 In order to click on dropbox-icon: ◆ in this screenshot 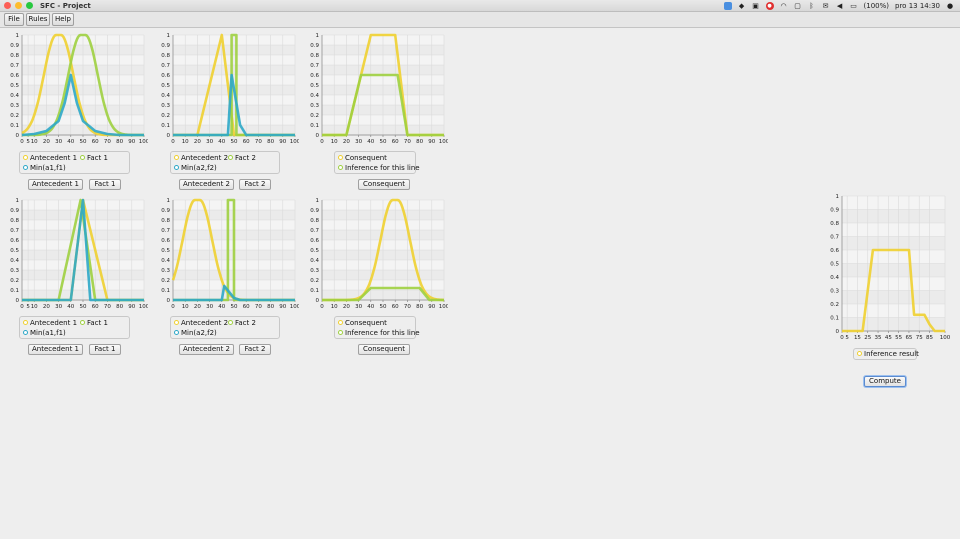, I will do `click(742, 6)`.